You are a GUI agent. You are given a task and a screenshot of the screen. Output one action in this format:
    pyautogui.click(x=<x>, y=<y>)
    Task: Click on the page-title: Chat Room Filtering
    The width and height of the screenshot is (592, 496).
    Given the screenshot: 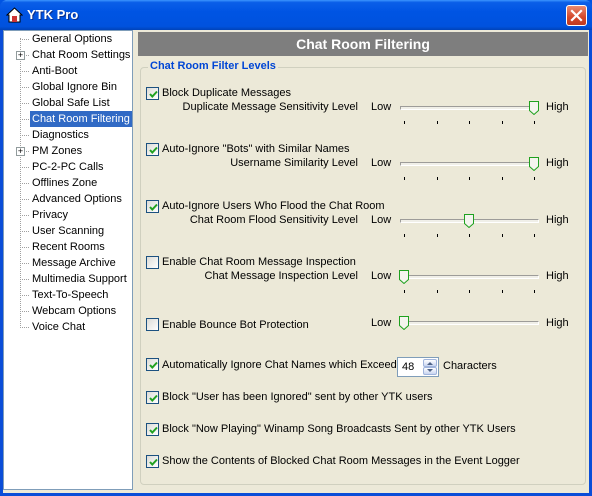 What is the action you would take?
    pyautogui.click(x=363, y=44)
    